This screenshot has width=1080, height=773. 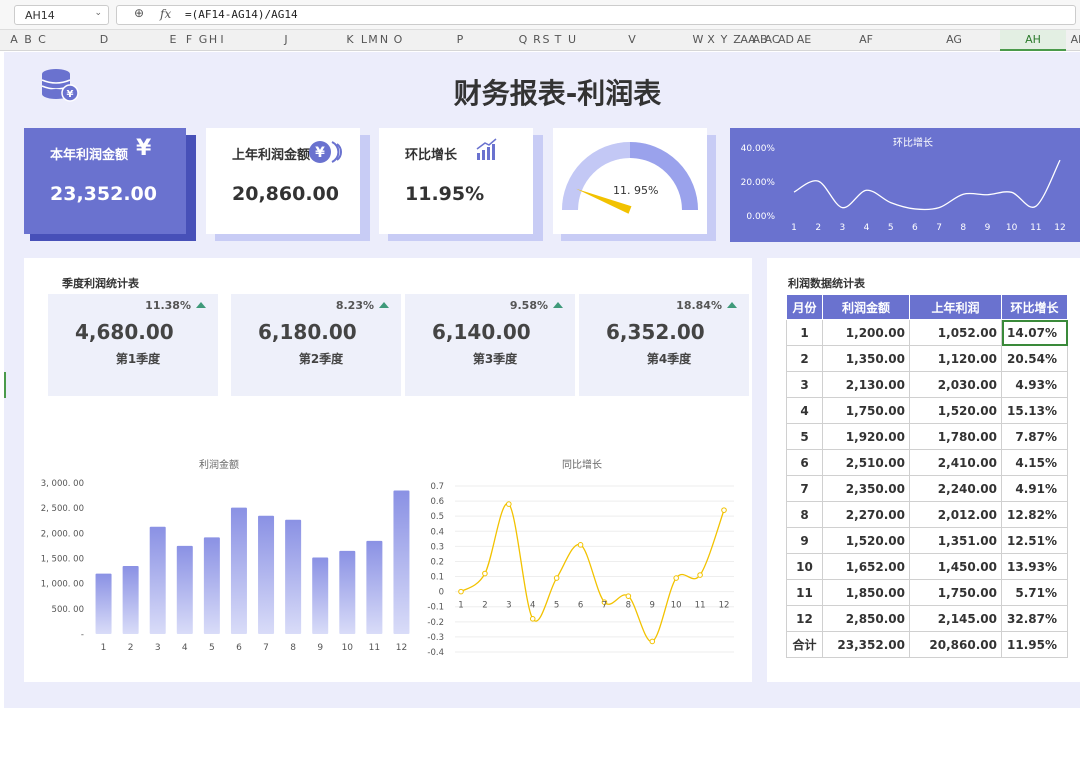 What do you see at coordinates (189, 39) in the screenshot?
I see `column-header-f: F` at bounding box center [189, 39].